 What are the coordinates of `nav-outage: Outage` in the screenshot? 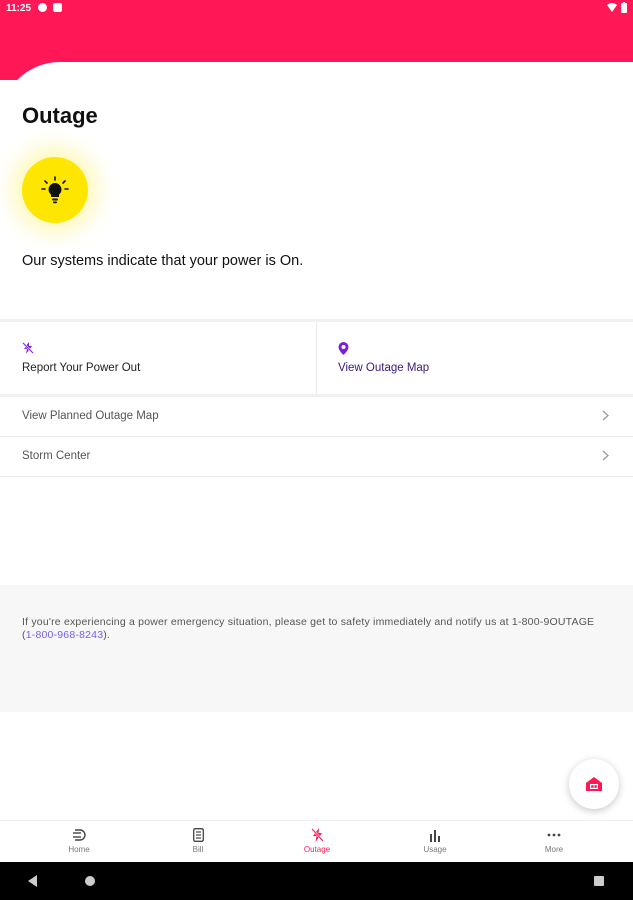 It's located at (317, 840).